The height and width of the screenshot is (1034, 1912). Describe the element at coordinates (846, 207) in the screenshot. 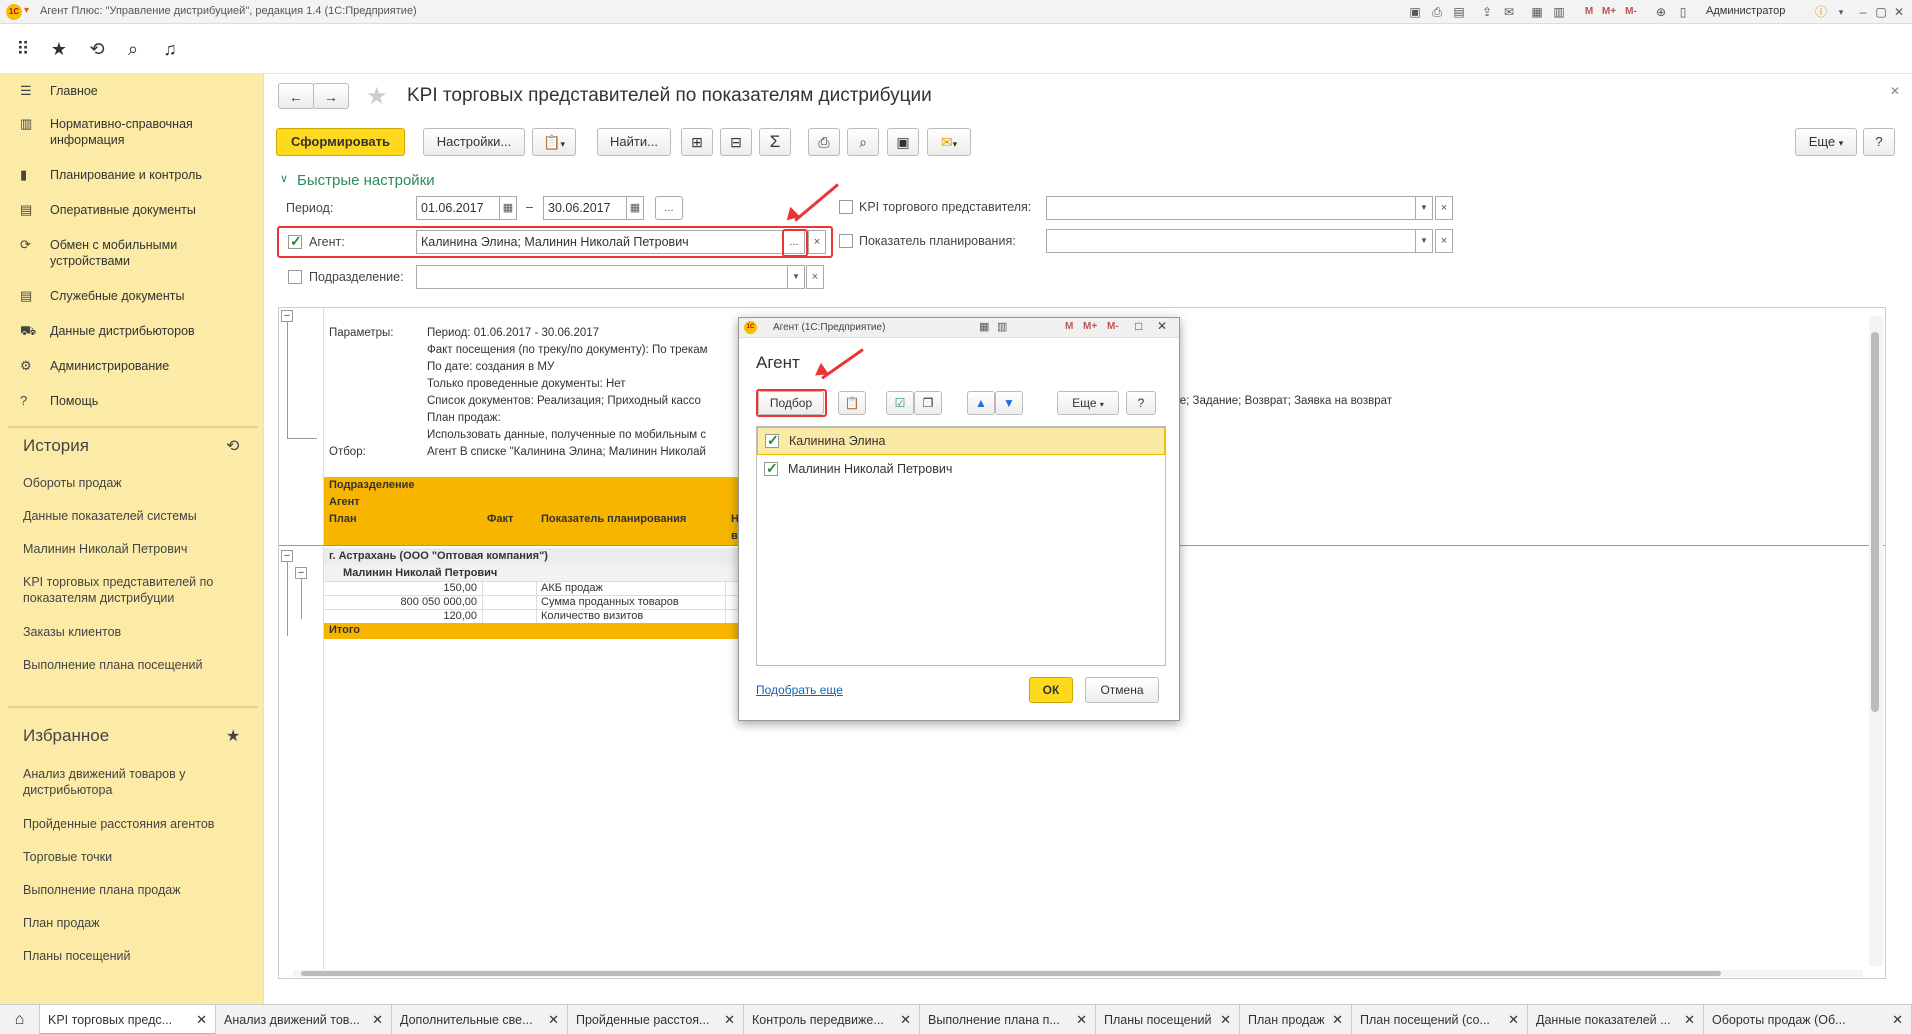

I see `kpi-checkbox` at that location.